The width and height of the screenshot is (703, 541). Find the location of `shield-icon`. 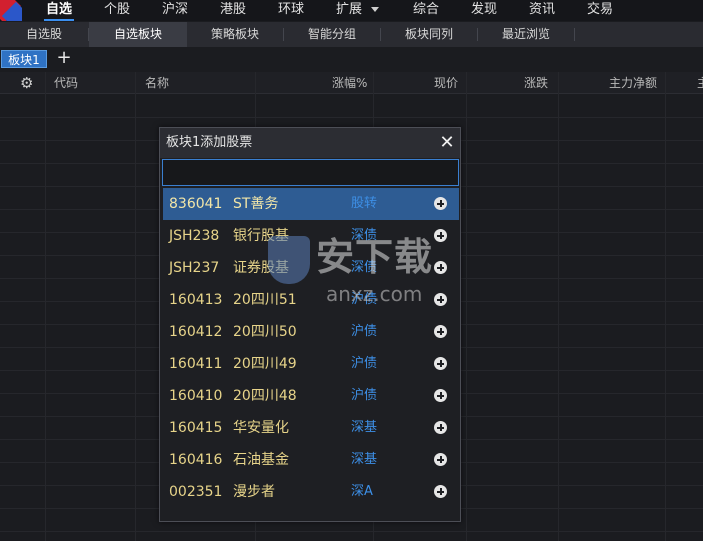

shield-icon is located at coordinates (289, 260).